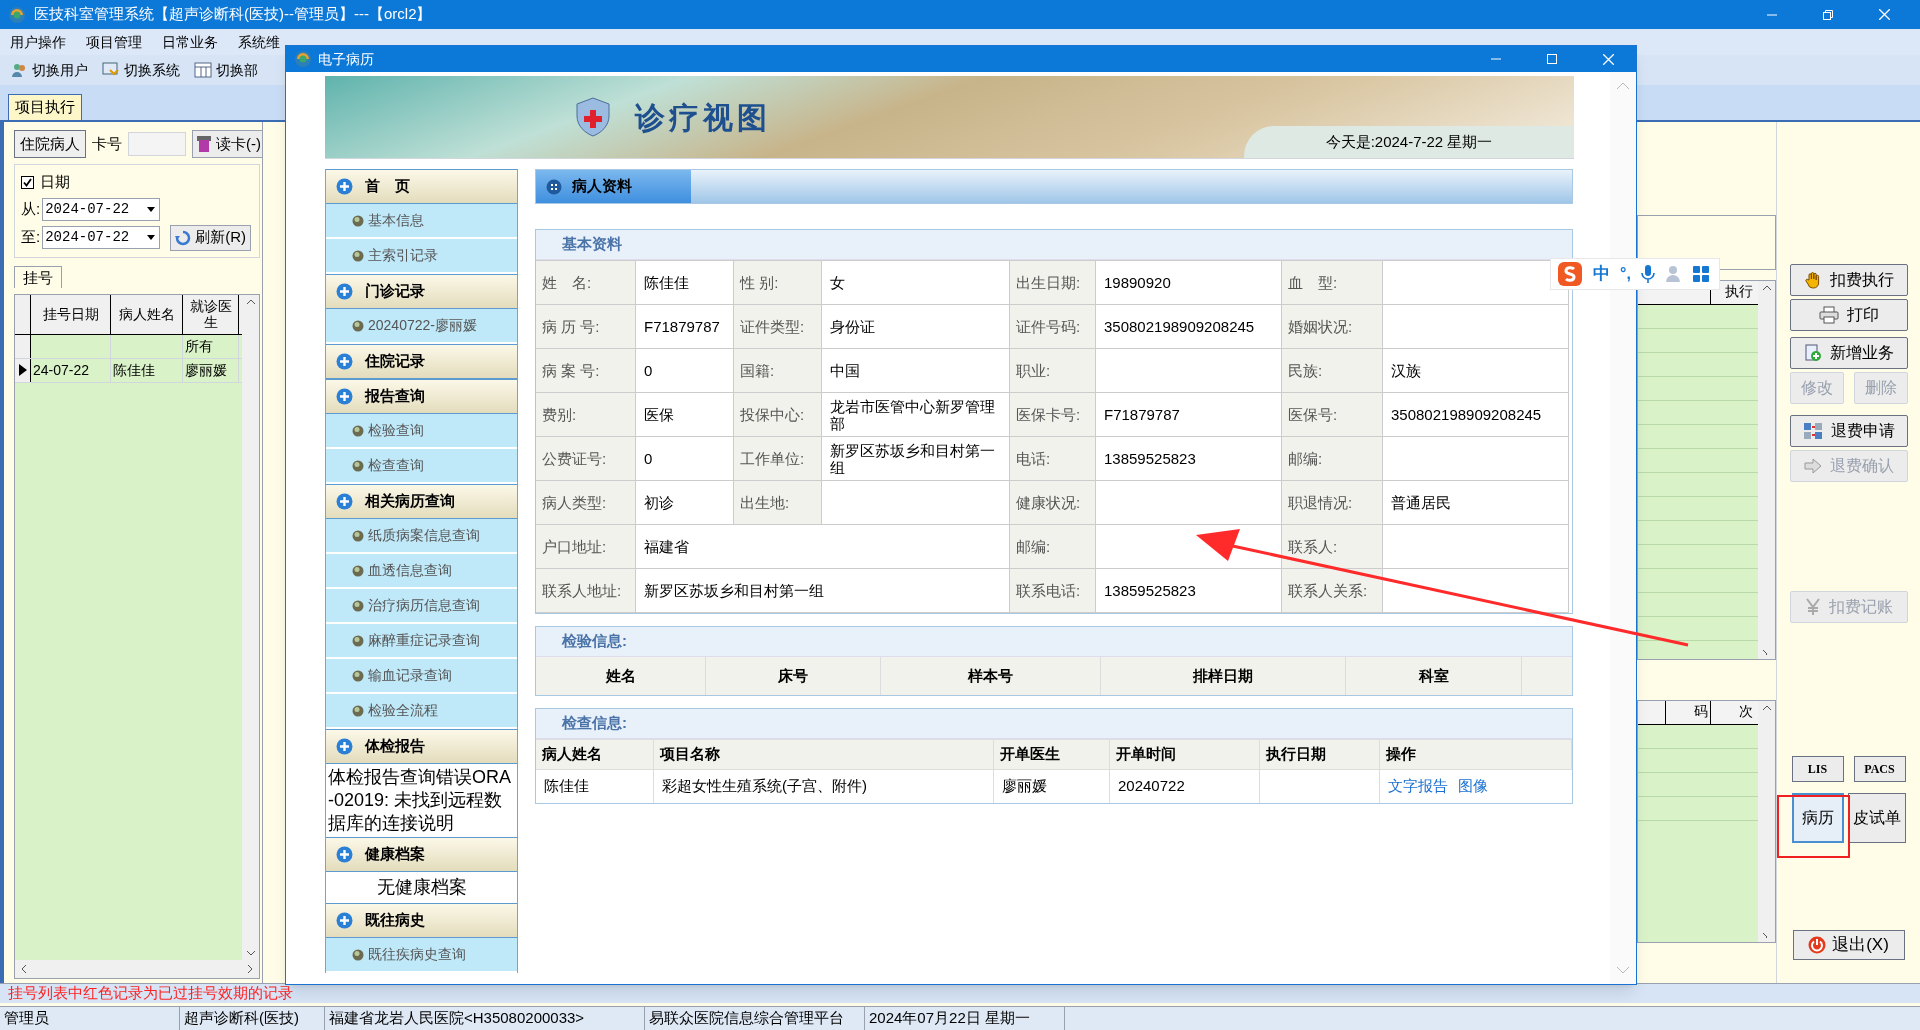 The image size is (1920, 1030). I want to click on punctuation-toggle: °,, so click(1625, 274).